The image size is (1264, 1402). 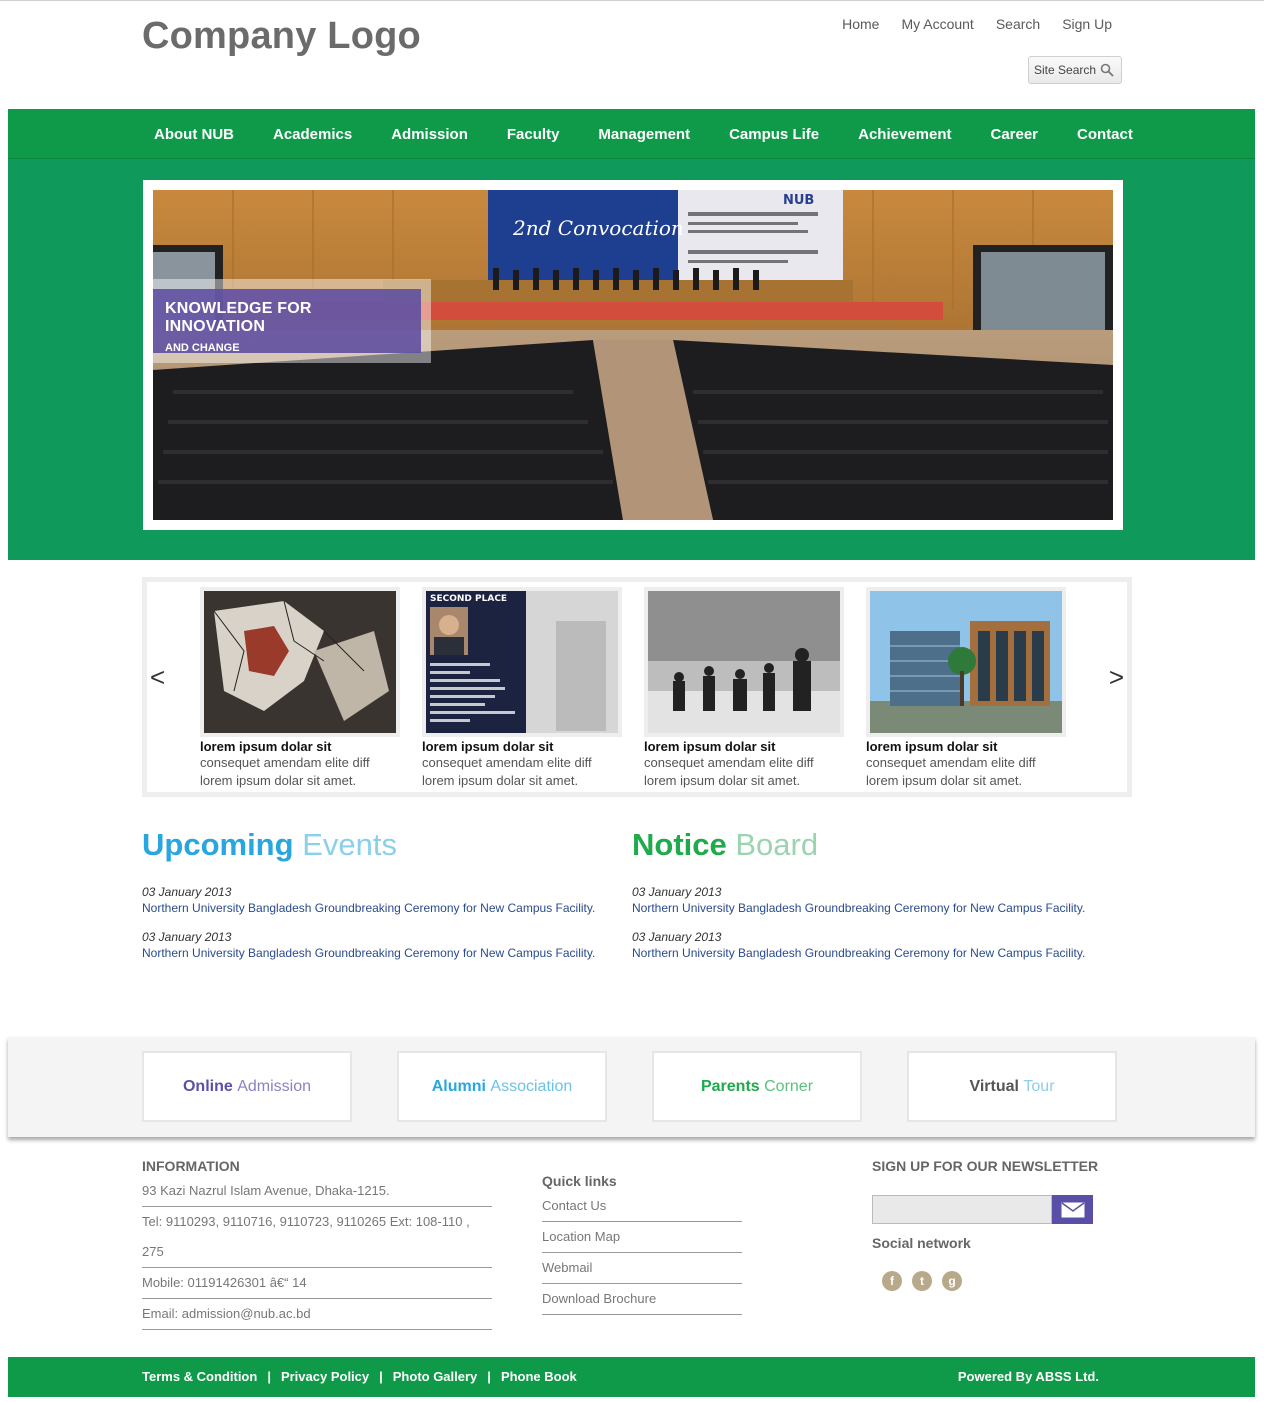 What do you see at coordinates (539, 1376) in the screenshot?
I see `bottom-link-phone-book: Phone Book` at bounding box center [539, 1376].